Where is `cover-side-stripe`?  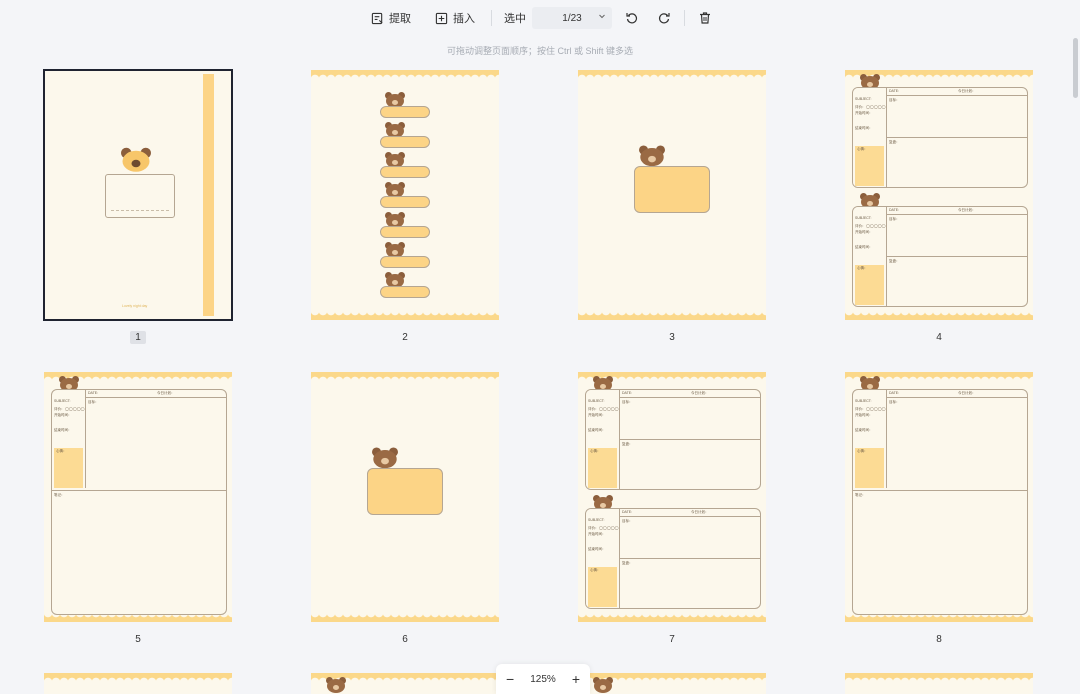
cover-side-stripe is located at coordinates (208, 195).